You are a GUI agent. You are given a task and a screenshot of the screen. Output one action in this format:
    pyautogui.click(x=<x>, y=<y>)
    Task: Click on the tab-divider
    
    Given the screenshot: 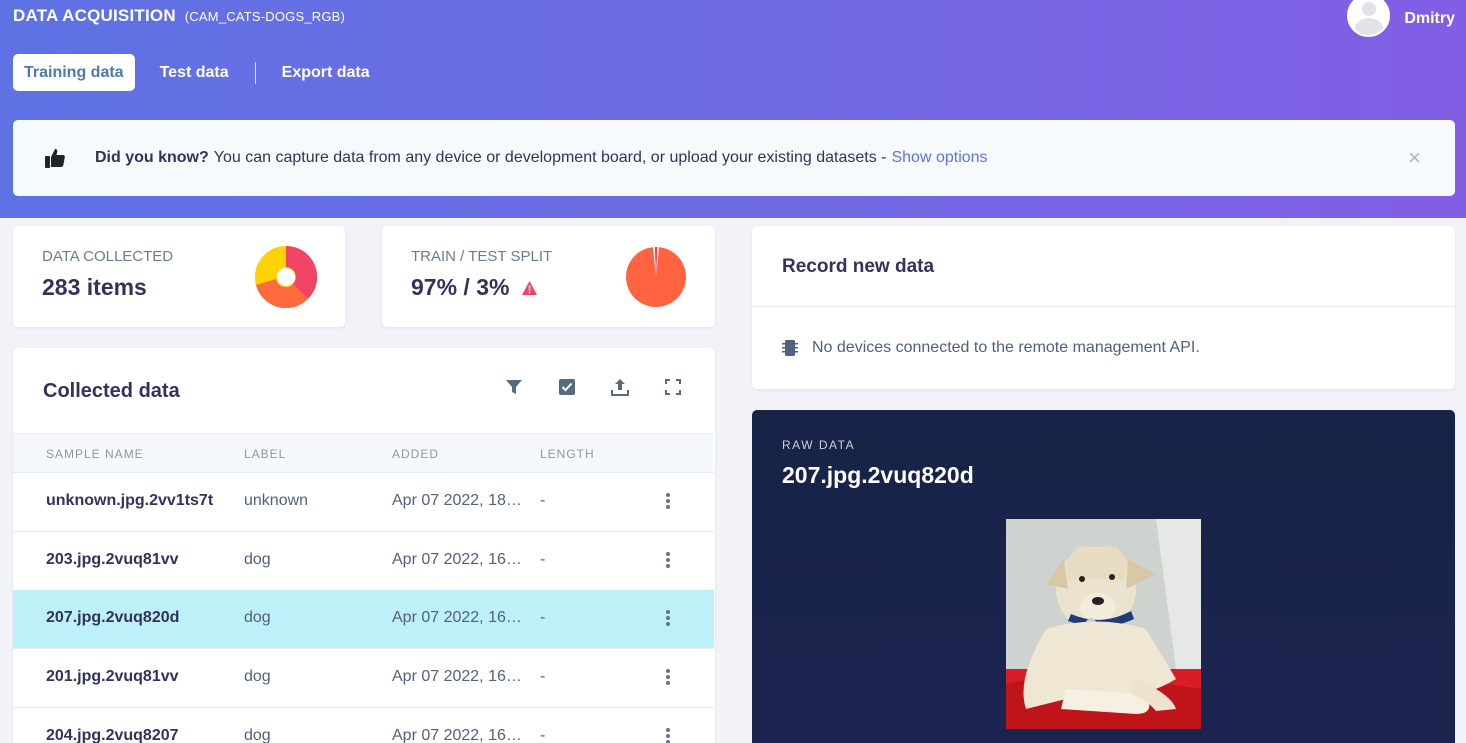 What is the action you would take?
    pyautogui.click(x=255, y=72)
    